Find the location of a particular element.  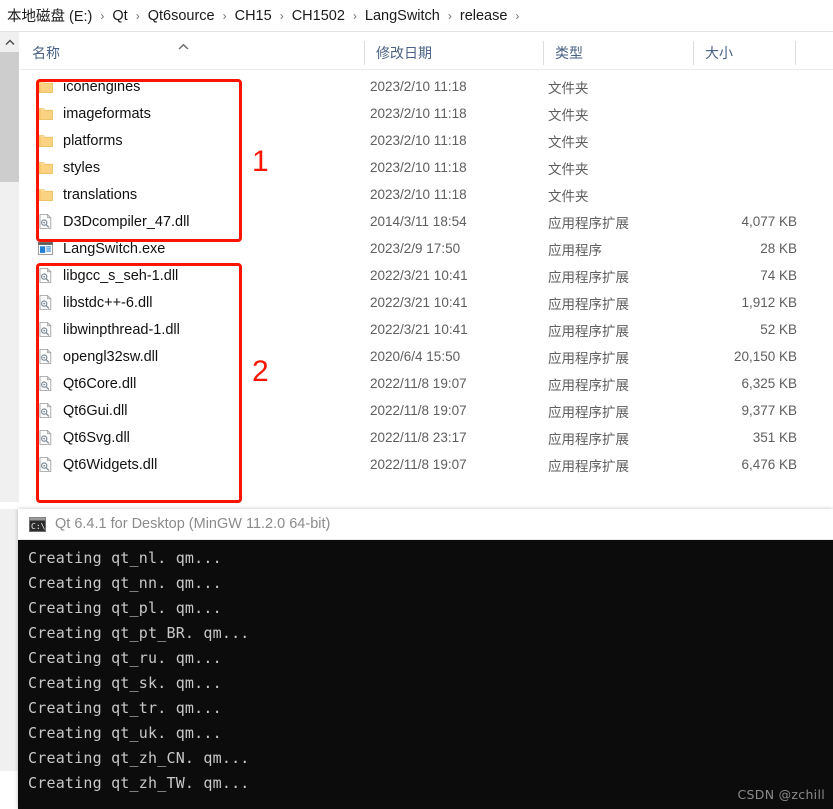

file-name-cell: opengl32sw.dll is located at coordinates (97, 356).